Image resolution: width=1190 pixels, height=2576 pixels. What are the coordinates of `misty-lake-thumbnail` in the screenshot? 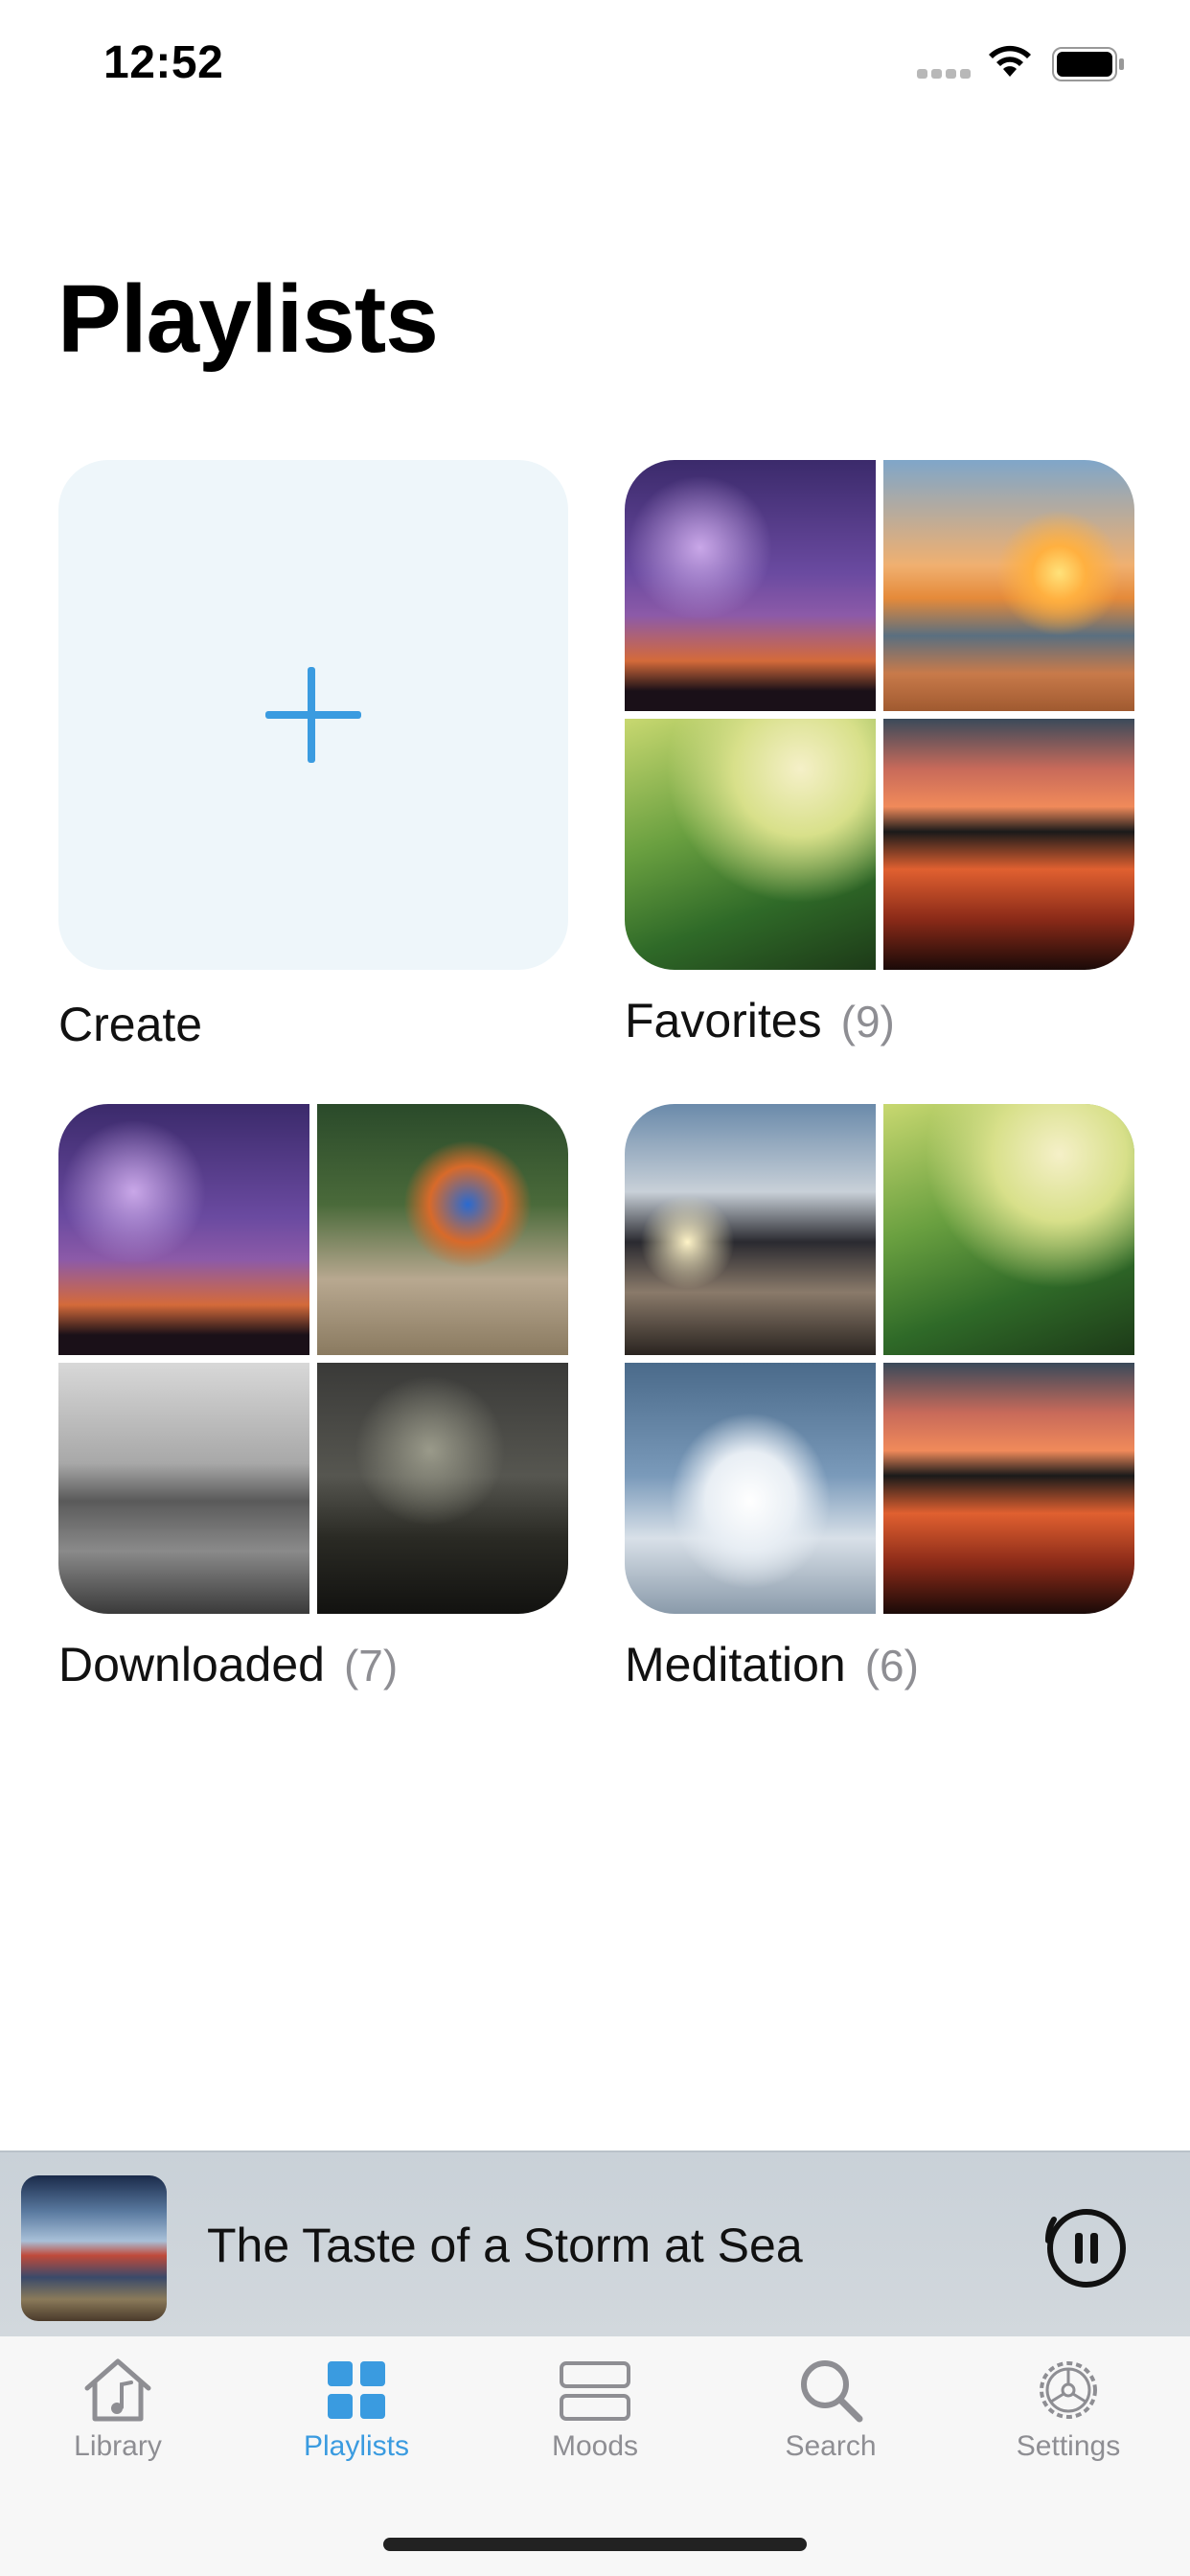 It's located at (183, 1488).